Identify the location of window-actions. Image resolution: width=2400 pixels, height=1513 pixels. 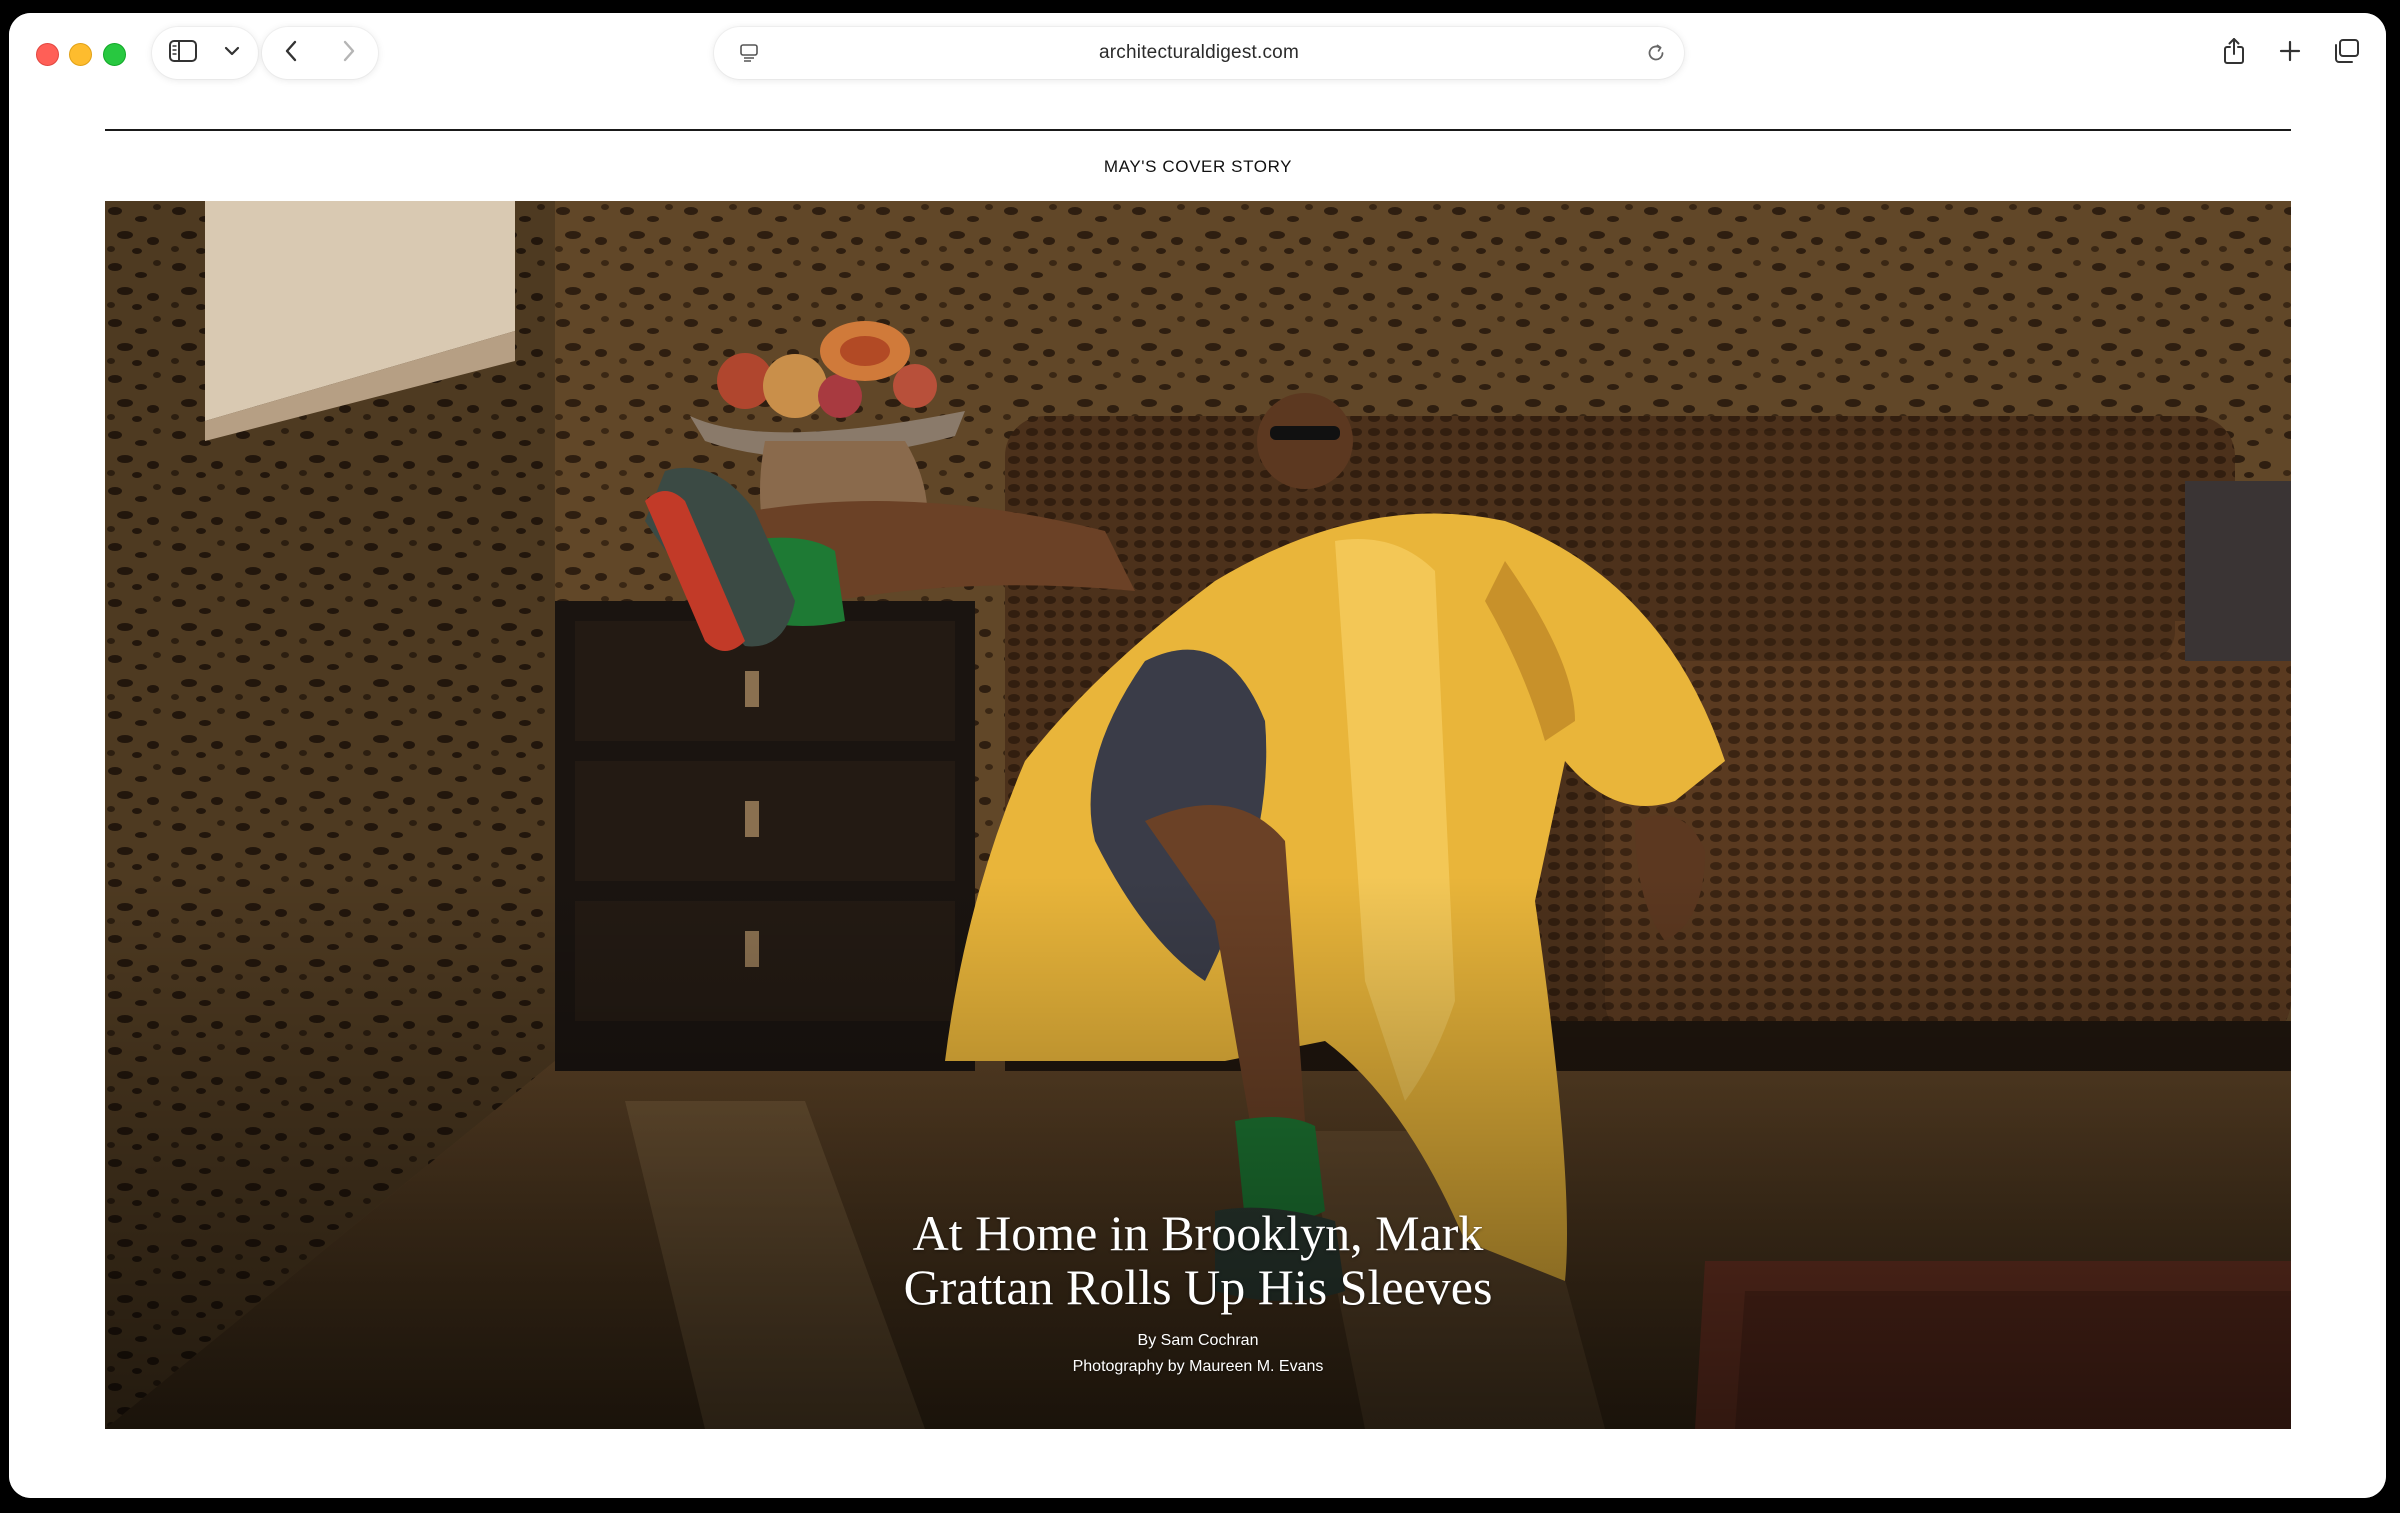
(2290, 53).